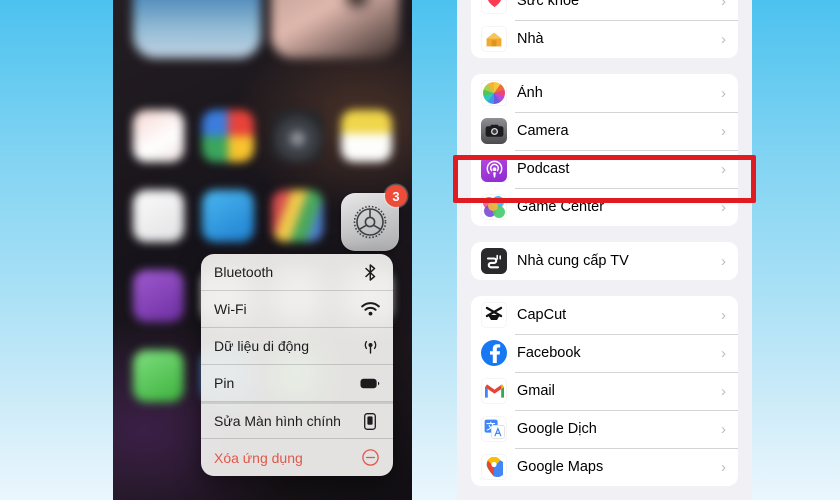 Image resolution: width=840 pixels, height=500 pixels. Describe the element at coordinates (297, 383) in the screenshot. I see `context-menu-item-battery: Pin` at that location.